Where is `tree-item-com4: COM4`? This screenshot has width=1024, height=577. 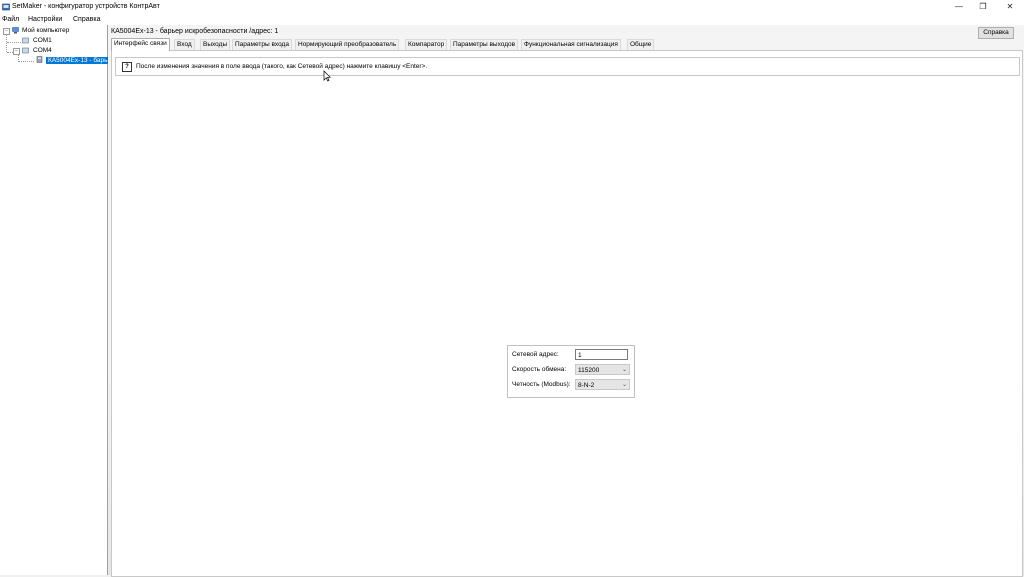 tree-item-com4: COM4 is located at coordinates (42, 50).